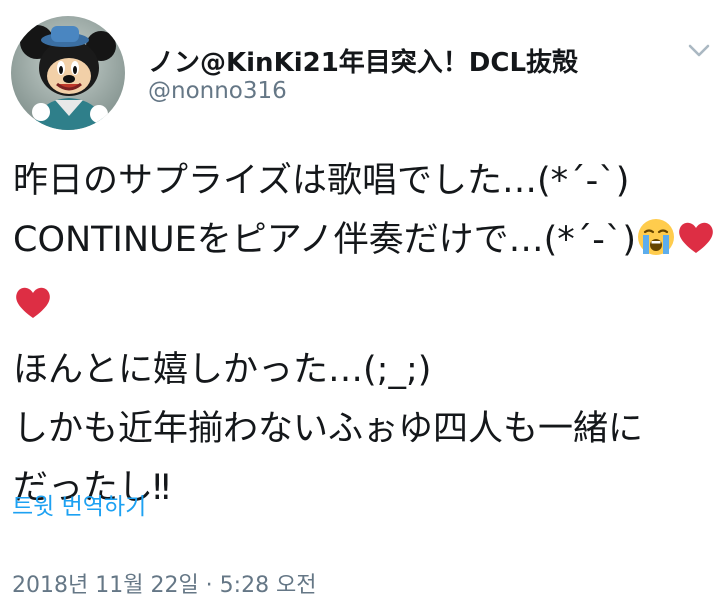 Image resolution: width=720 pixels, height=602 pixels. Describe the element at coordinates (79, 504) in the screenshot. I see `translate-tweet-link: 트윗 번역하기` at that location.